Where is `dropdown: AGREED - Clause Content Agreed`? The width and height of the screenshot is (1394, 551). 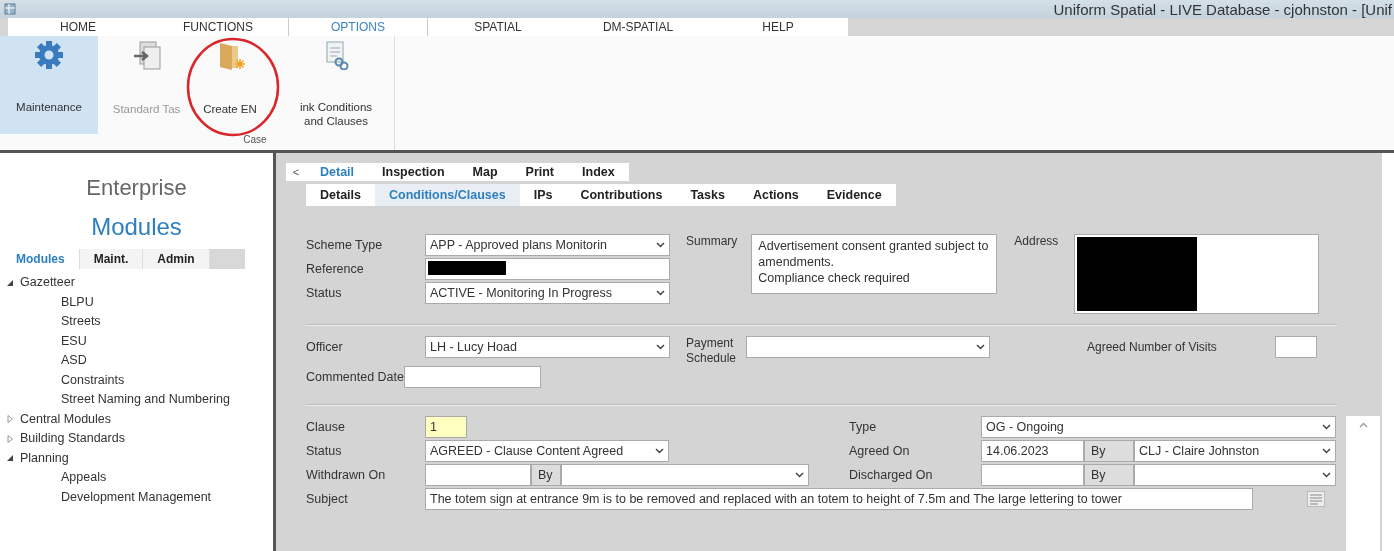
dropdown: AGREED - Clause Content Agreed is located at coordinates (547, 451).